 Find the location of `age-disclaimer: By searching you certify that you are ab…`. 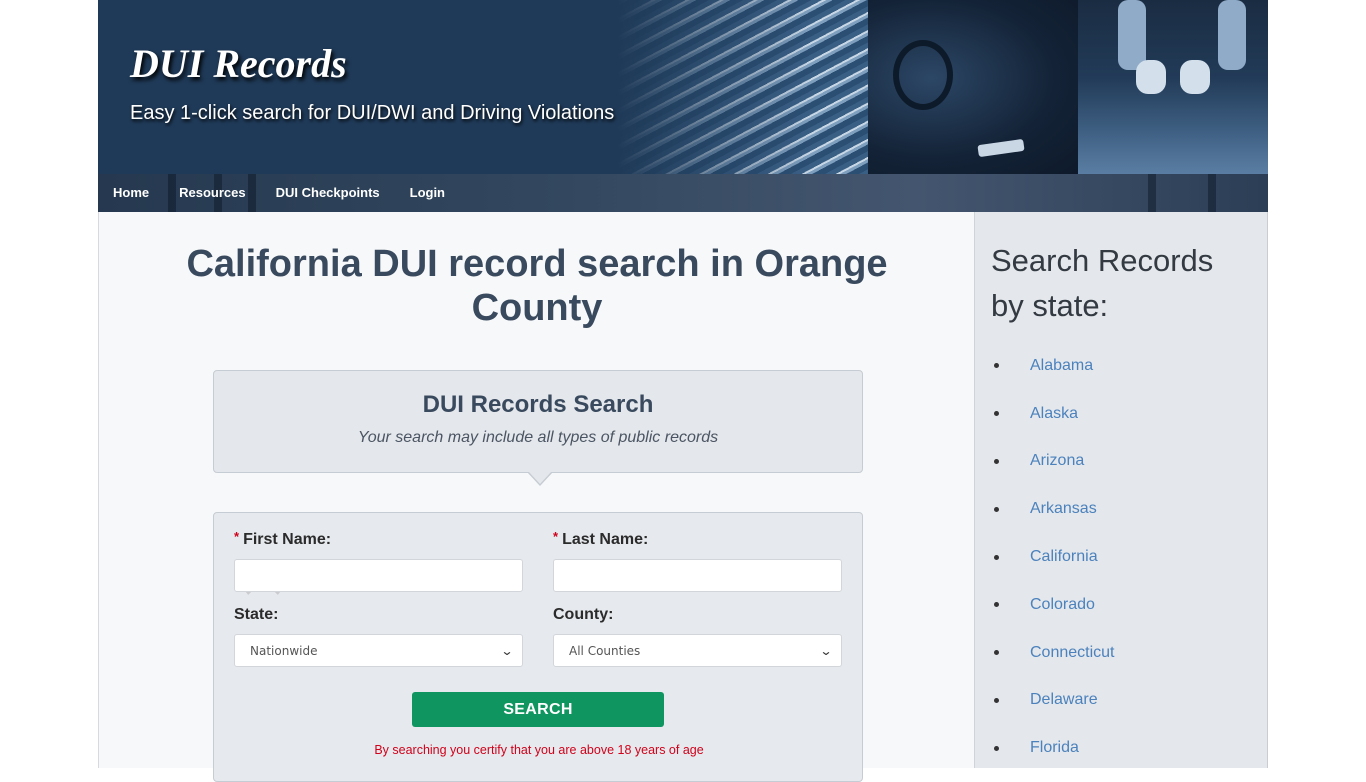

age-disclaimer: By searching you certify that you are ab… is located at coordinates (539, 750).